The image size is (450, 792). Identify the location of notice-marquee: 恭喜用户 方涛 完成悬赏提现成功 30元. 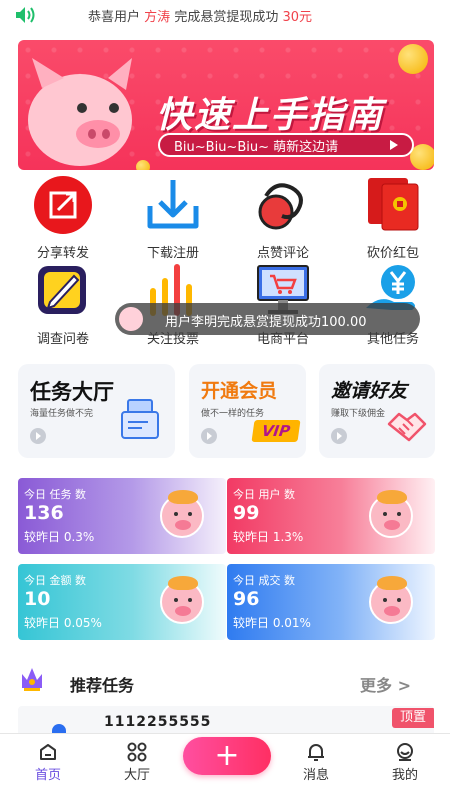
(225, 15).